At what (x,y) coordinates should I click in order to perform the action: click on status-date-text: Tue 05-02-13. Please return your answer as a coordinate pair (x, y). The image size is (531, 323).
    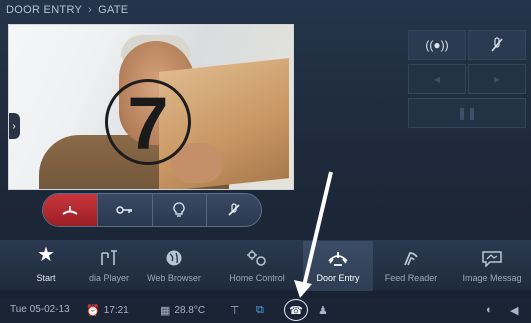
    Looking at the image, I should click on (40, 309).